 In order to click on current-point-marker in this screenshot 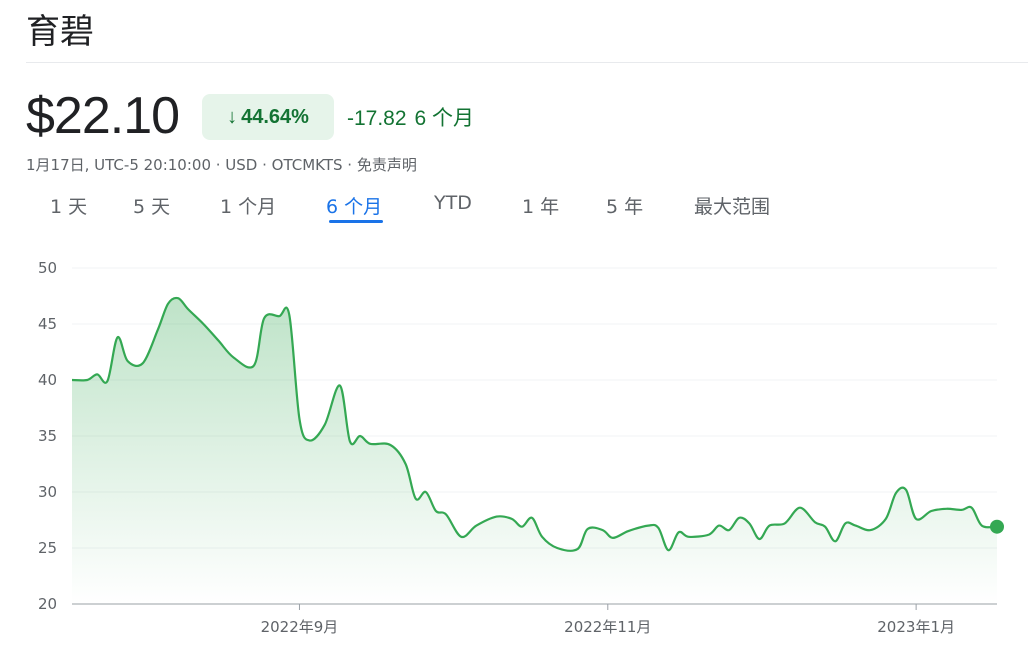, I will do `click(997, 526)`.